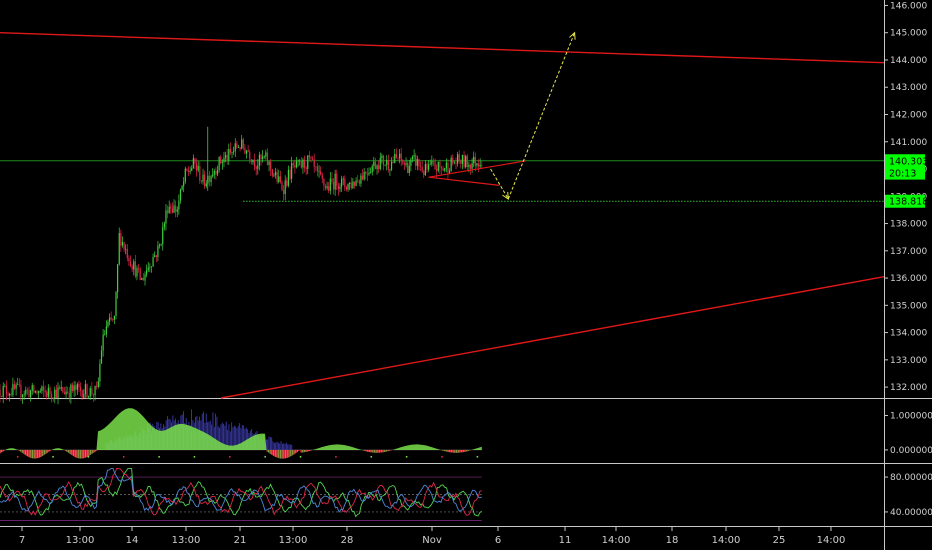  Describe the element at coordinates (442, 48) in the screenshot. I see `red-trendline` at that location.